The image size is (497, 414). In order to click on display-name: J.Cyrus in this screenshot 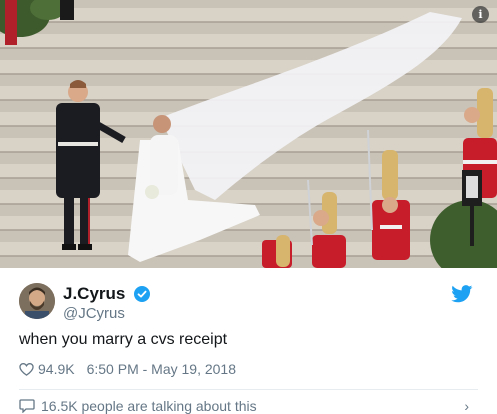, I will do `click(94, 294)`.